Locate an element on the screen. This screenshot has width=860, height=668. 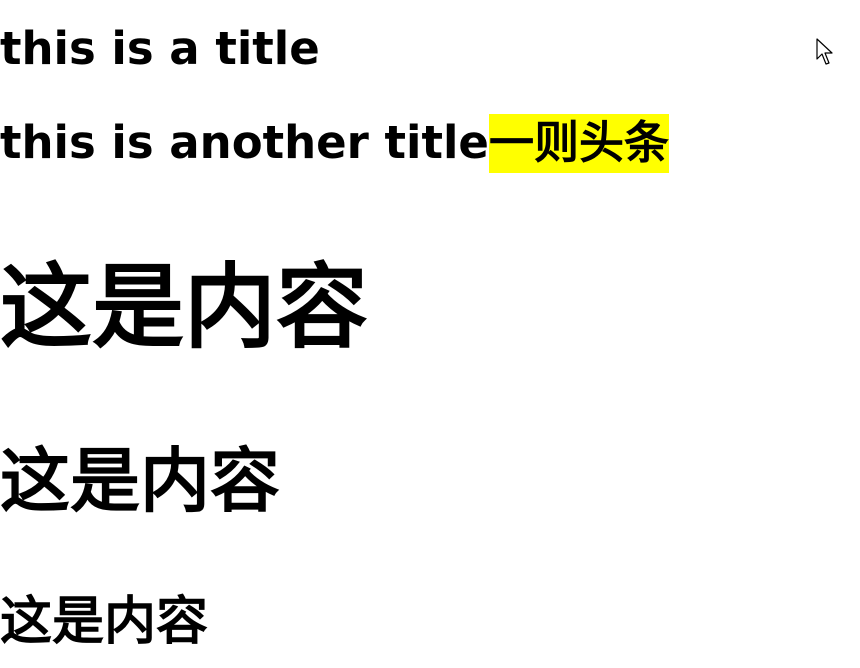
mouse-pointer-icon is located at coordinates (824, 51).